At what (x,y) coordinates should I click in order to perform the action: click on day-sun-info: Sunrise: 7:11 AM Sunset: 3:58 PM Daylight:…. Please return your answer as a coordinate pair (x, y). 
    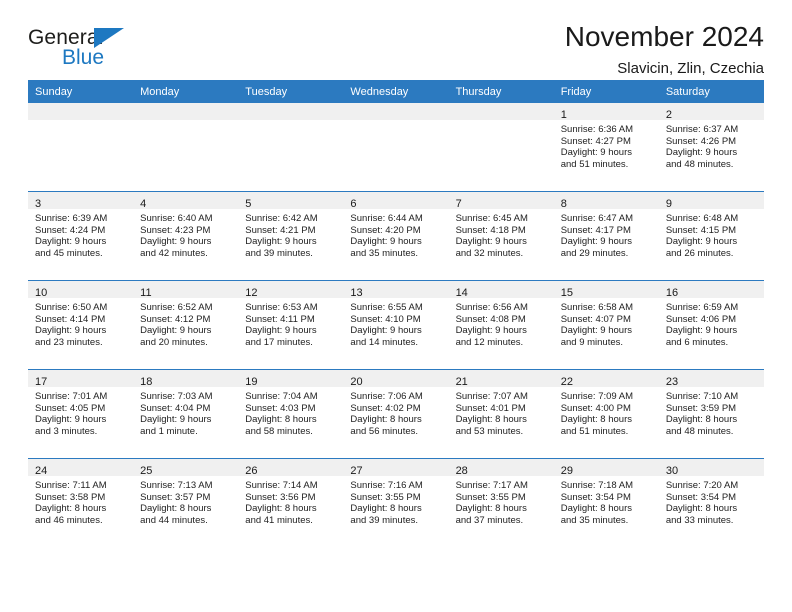
    Looking at the image, I should click on (80, 501).